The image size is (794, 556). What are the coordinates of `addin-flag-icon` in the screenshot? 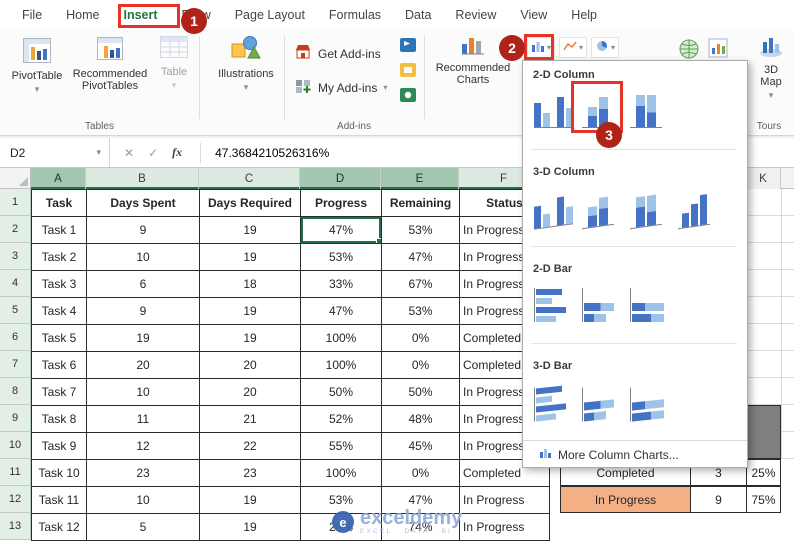 It's located at (408, 46).